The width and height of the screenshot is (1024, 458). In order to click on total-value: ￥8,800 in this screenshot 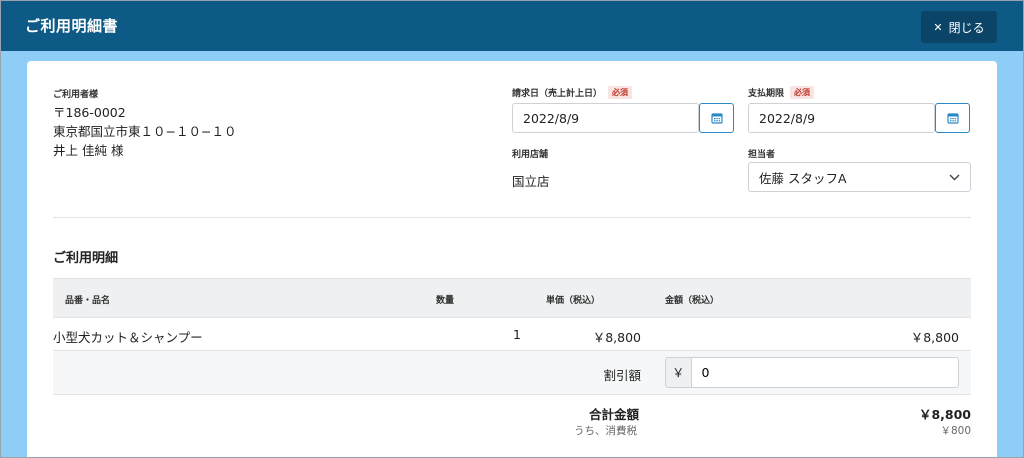, I will do `click(944, 414)`.